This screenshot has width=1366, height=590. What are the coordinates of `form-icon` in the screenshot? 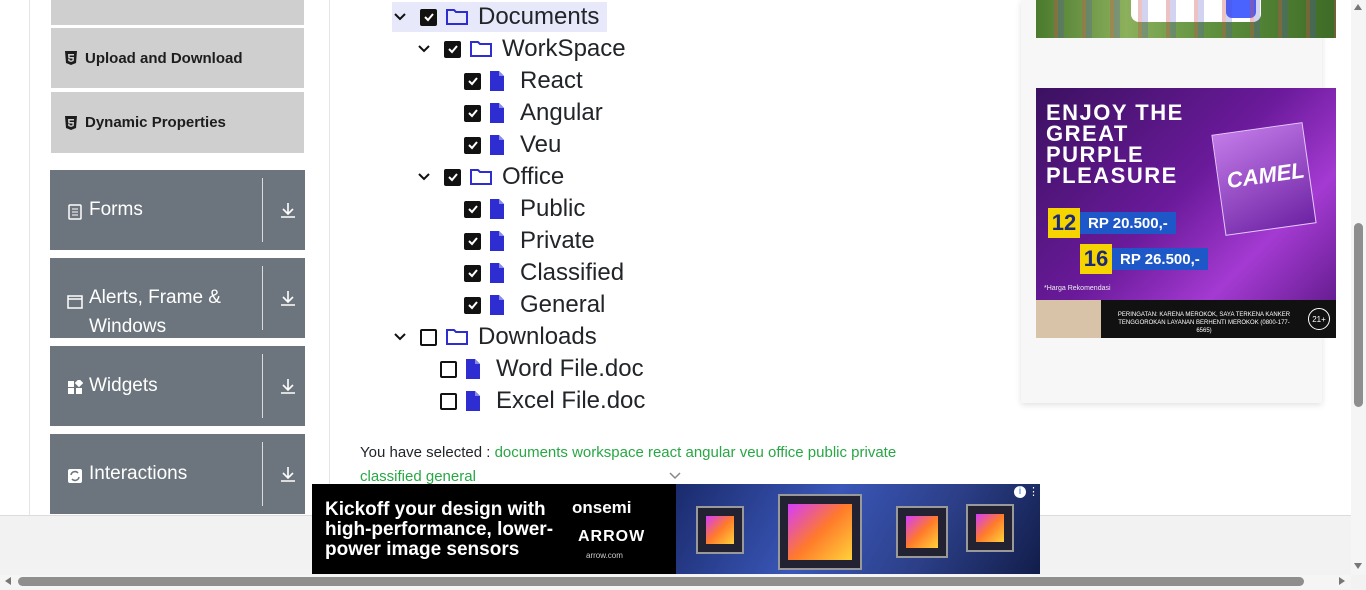 It's located at (75, 212).